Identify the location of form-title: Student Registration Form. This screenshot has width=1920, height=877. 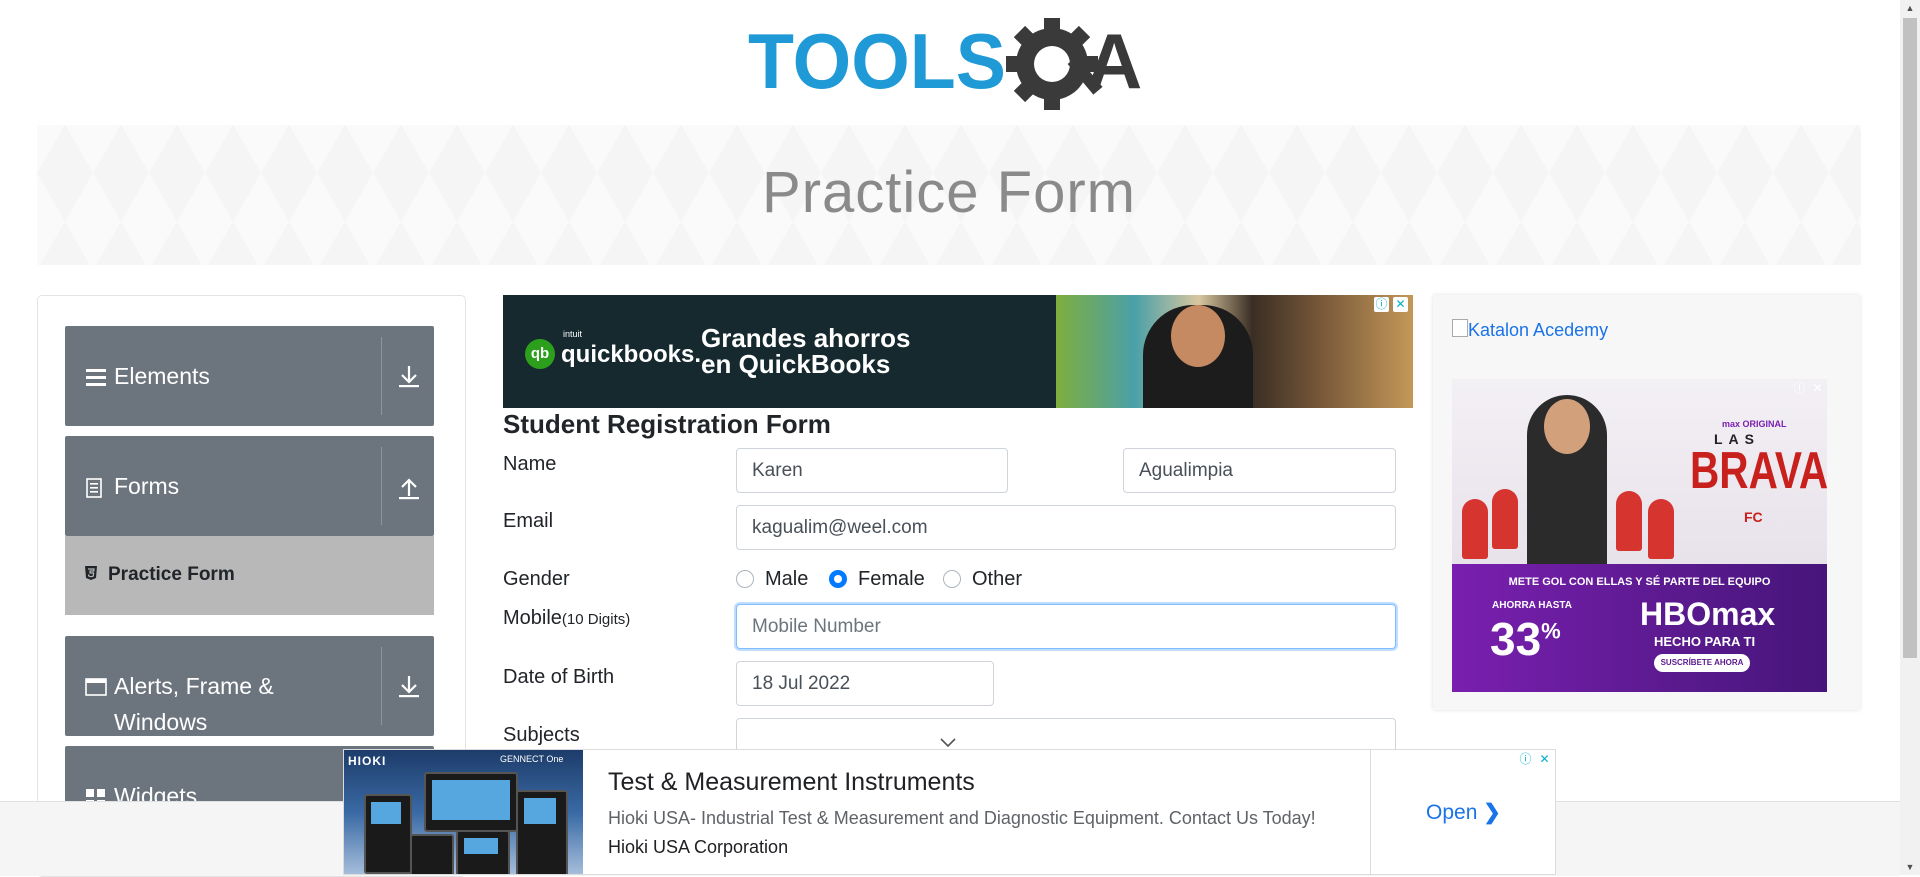
(667, 424).